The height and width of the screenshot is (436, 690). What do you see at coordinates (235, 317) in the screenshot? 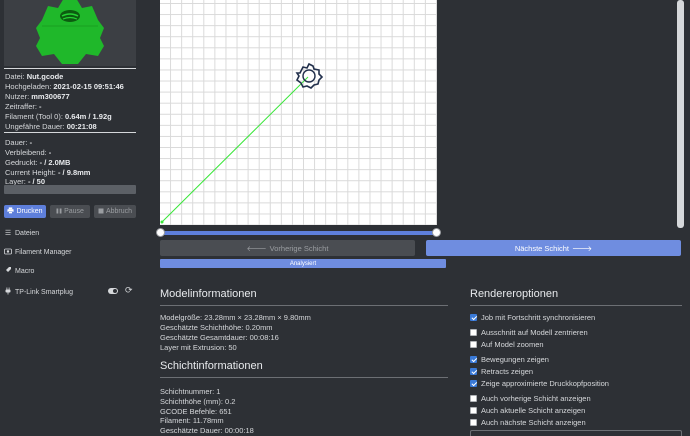
I see `model-size-line: Modelgröße: 23.28mm × 23.28mm × 9.80mm` at bounding box center [235, 317].